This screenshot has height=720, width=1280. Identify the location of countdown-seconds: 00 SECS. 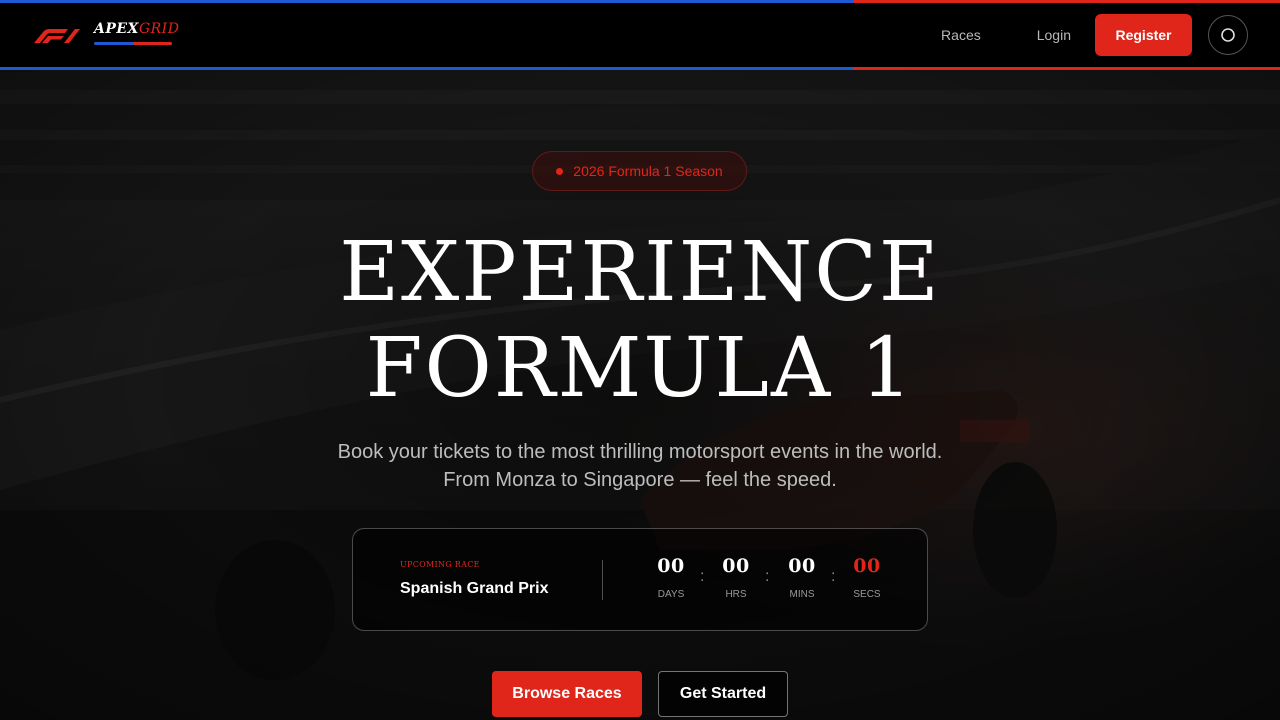
(867, 577).